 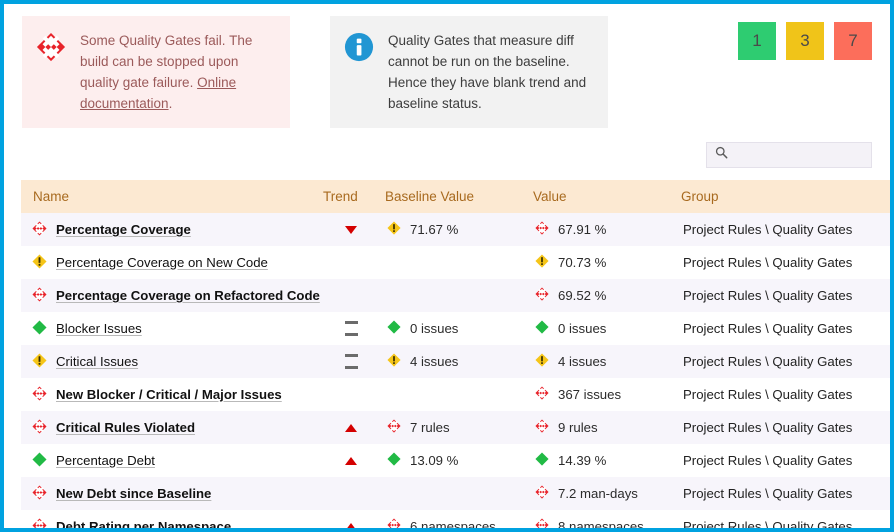 What do you see at coordinates (459, 196) in the screenshot?
I see `column-header-baseline-value: Baseline Value` at bounding box center [459, 196].